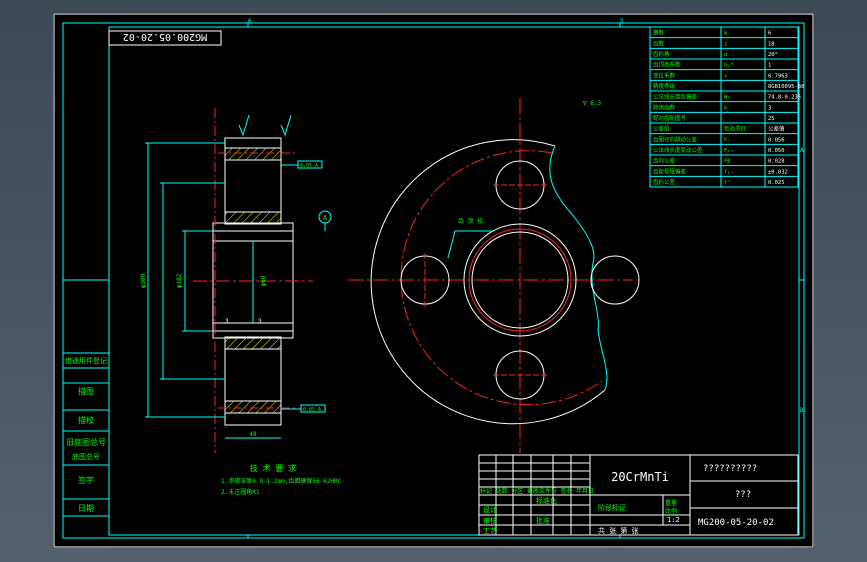  I want to click on dim-outer-text: φ300, so click(143, 280).